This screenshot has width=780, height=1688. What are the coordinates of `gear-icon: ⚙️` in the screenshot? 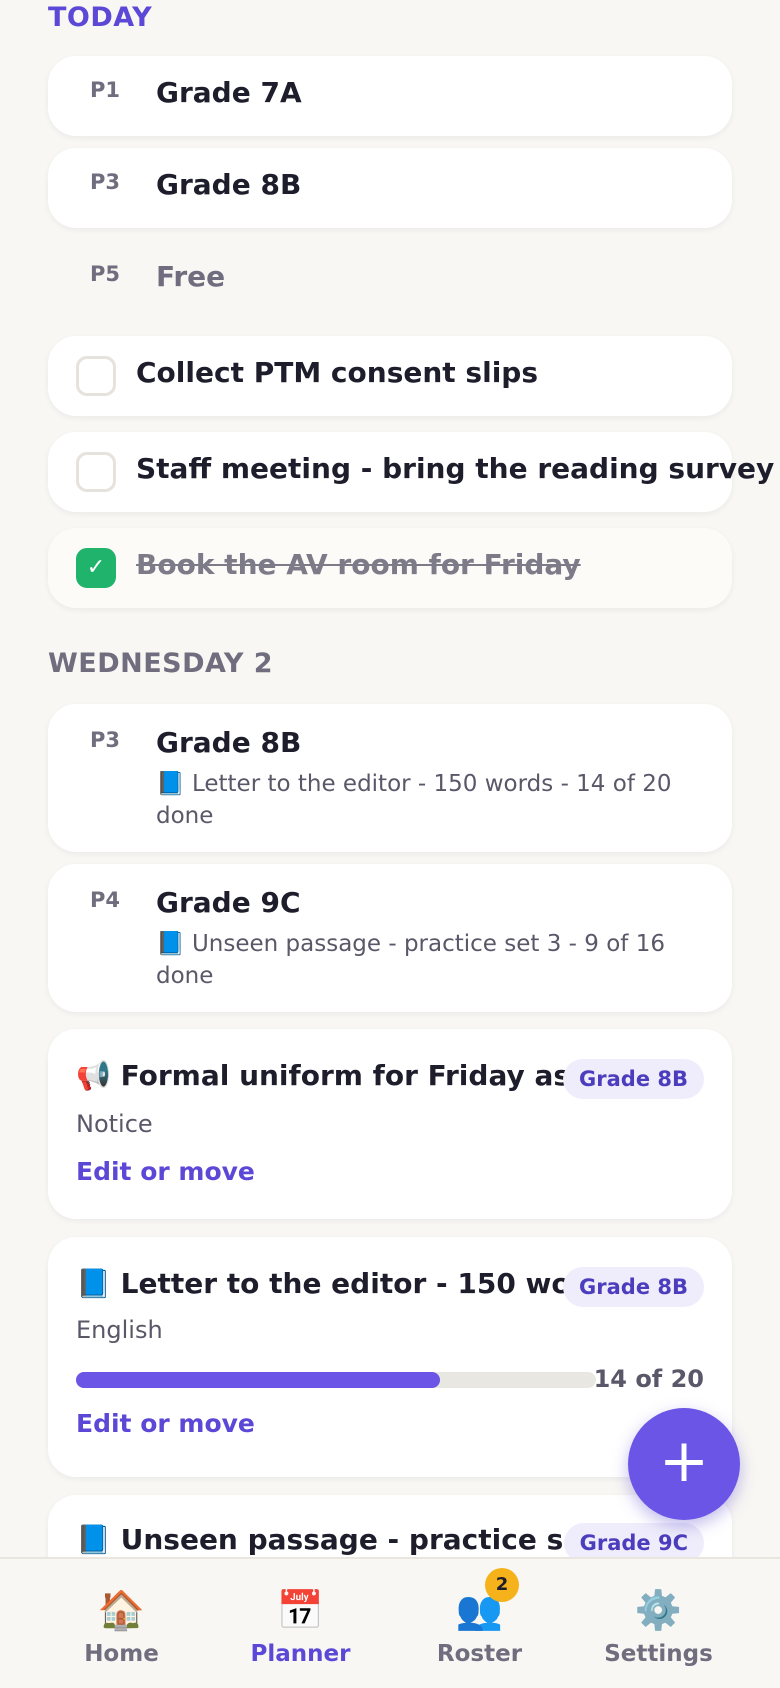 It's located at (658, 1610).